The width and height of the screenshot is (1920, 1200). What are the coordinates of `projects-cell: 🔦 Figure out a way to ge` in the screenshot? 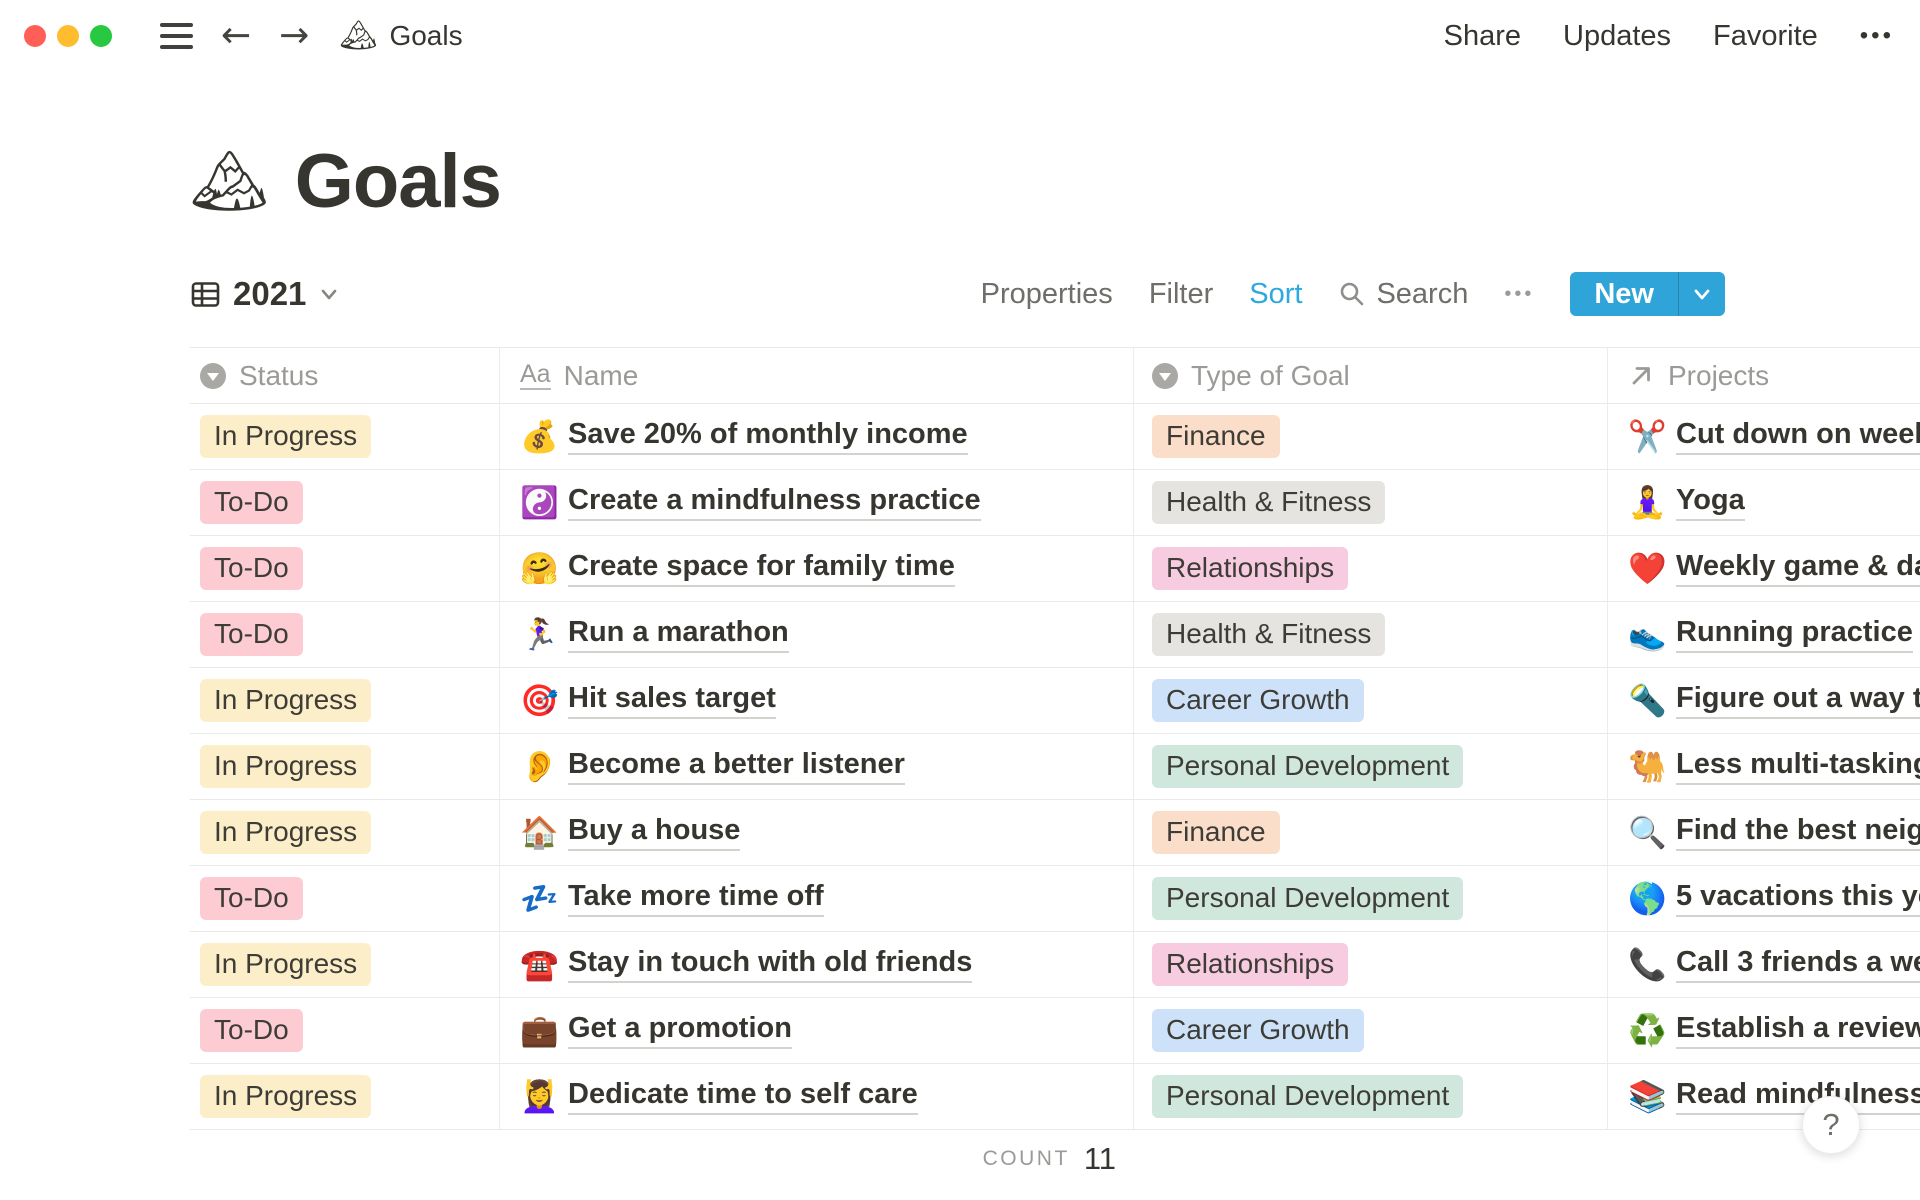 It's located at (1764, 700).